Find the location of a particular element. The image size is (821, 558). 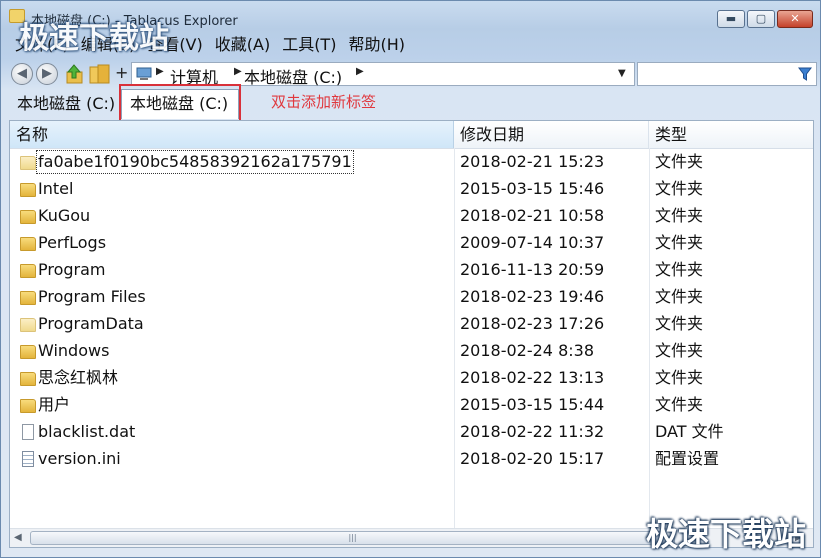

scroll-thumb: ||| is located at coordinates (352, 538).